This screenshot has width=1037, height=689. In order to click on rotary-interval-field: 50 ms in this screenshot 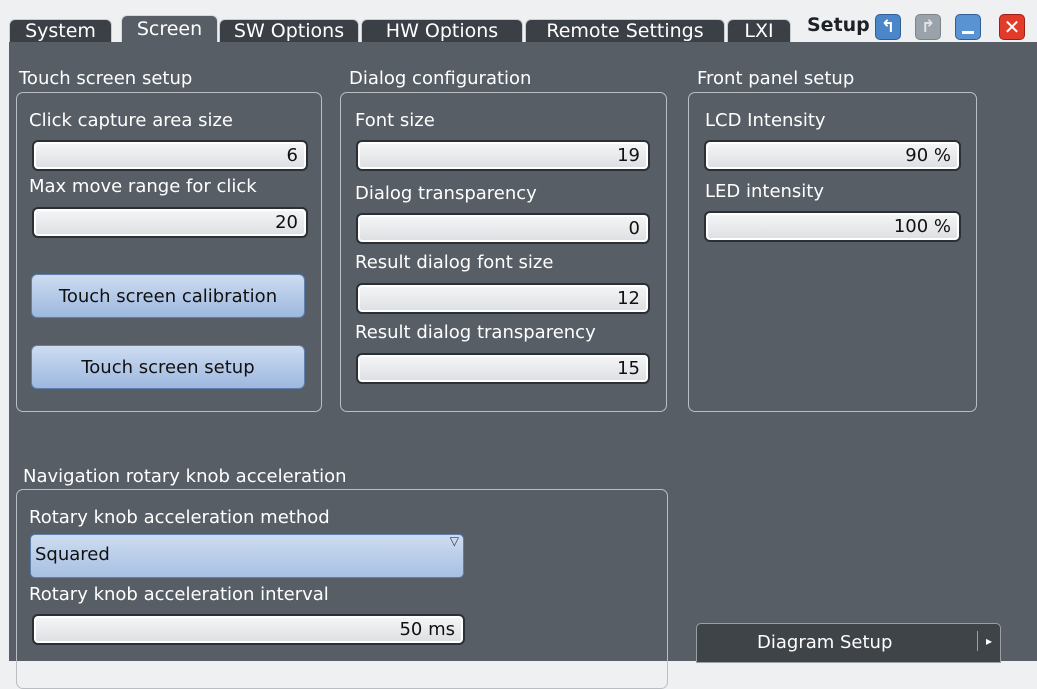, I will do `click(248, 629)`.